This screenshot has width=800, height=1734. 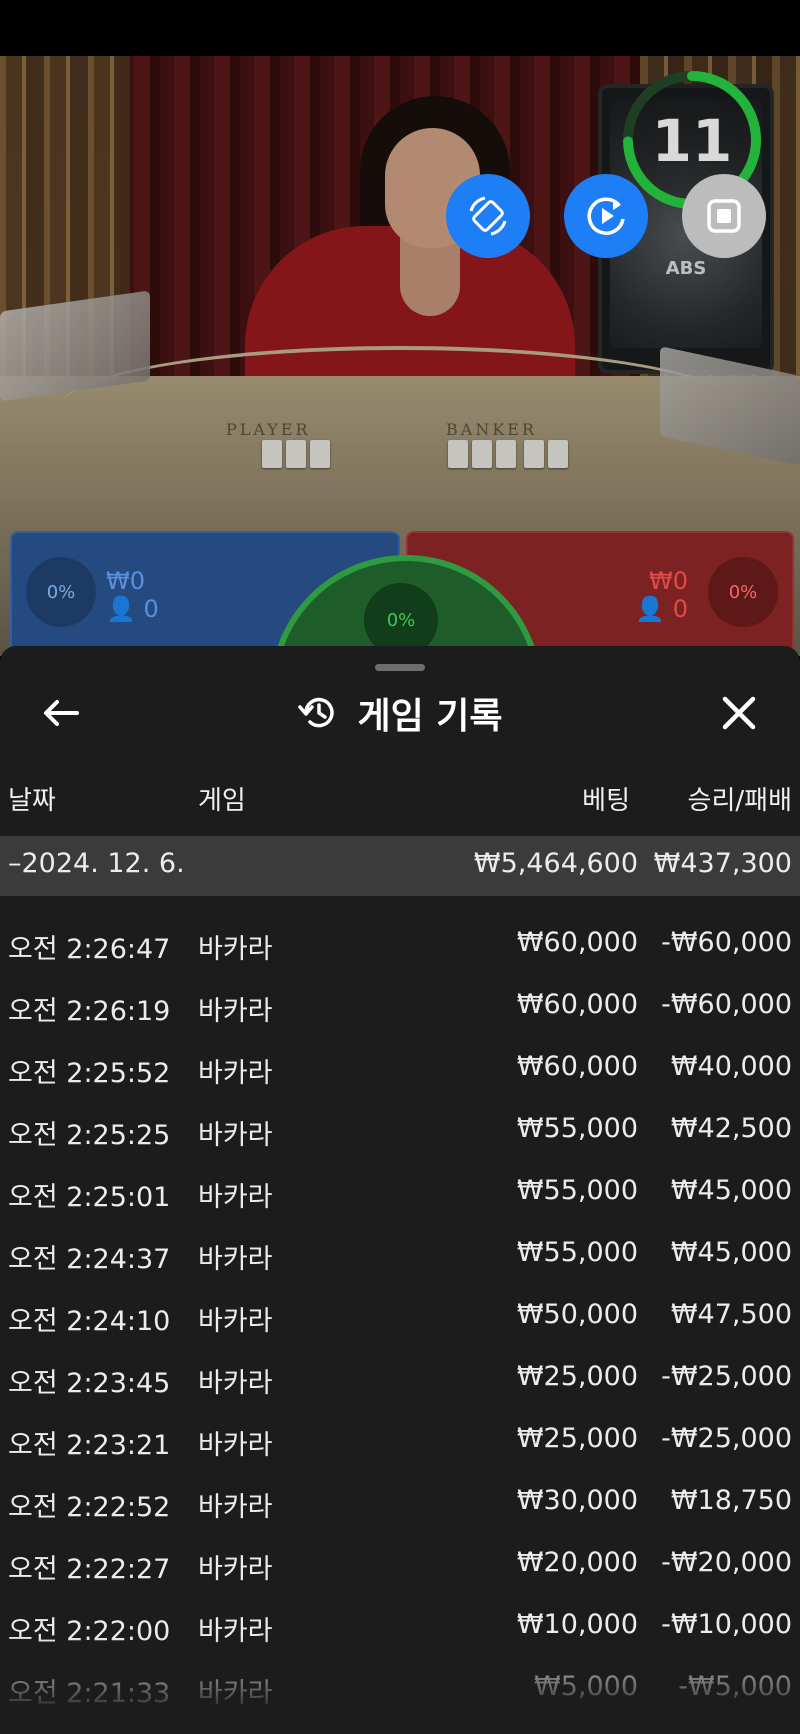 I want to click on row-time: 오전 2:23:21, so click(x=89, y=1445).